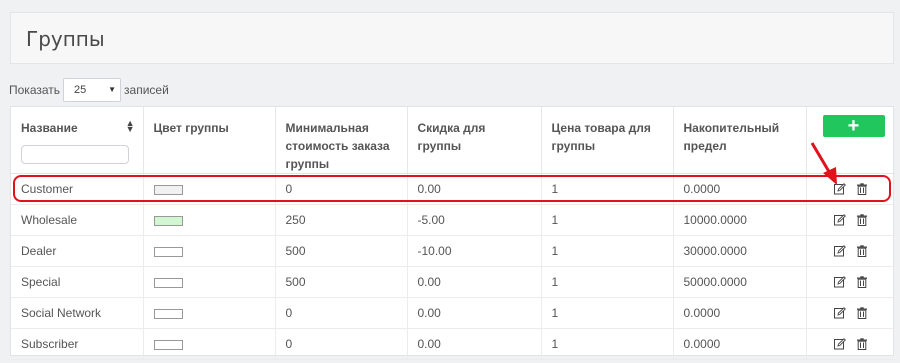 Image resolution: width=900 pixels, height=363 pixels. Describe the element at coordinates (112, 89) in the screenshot. I see `chevron-down-icon: ▼` at that location.